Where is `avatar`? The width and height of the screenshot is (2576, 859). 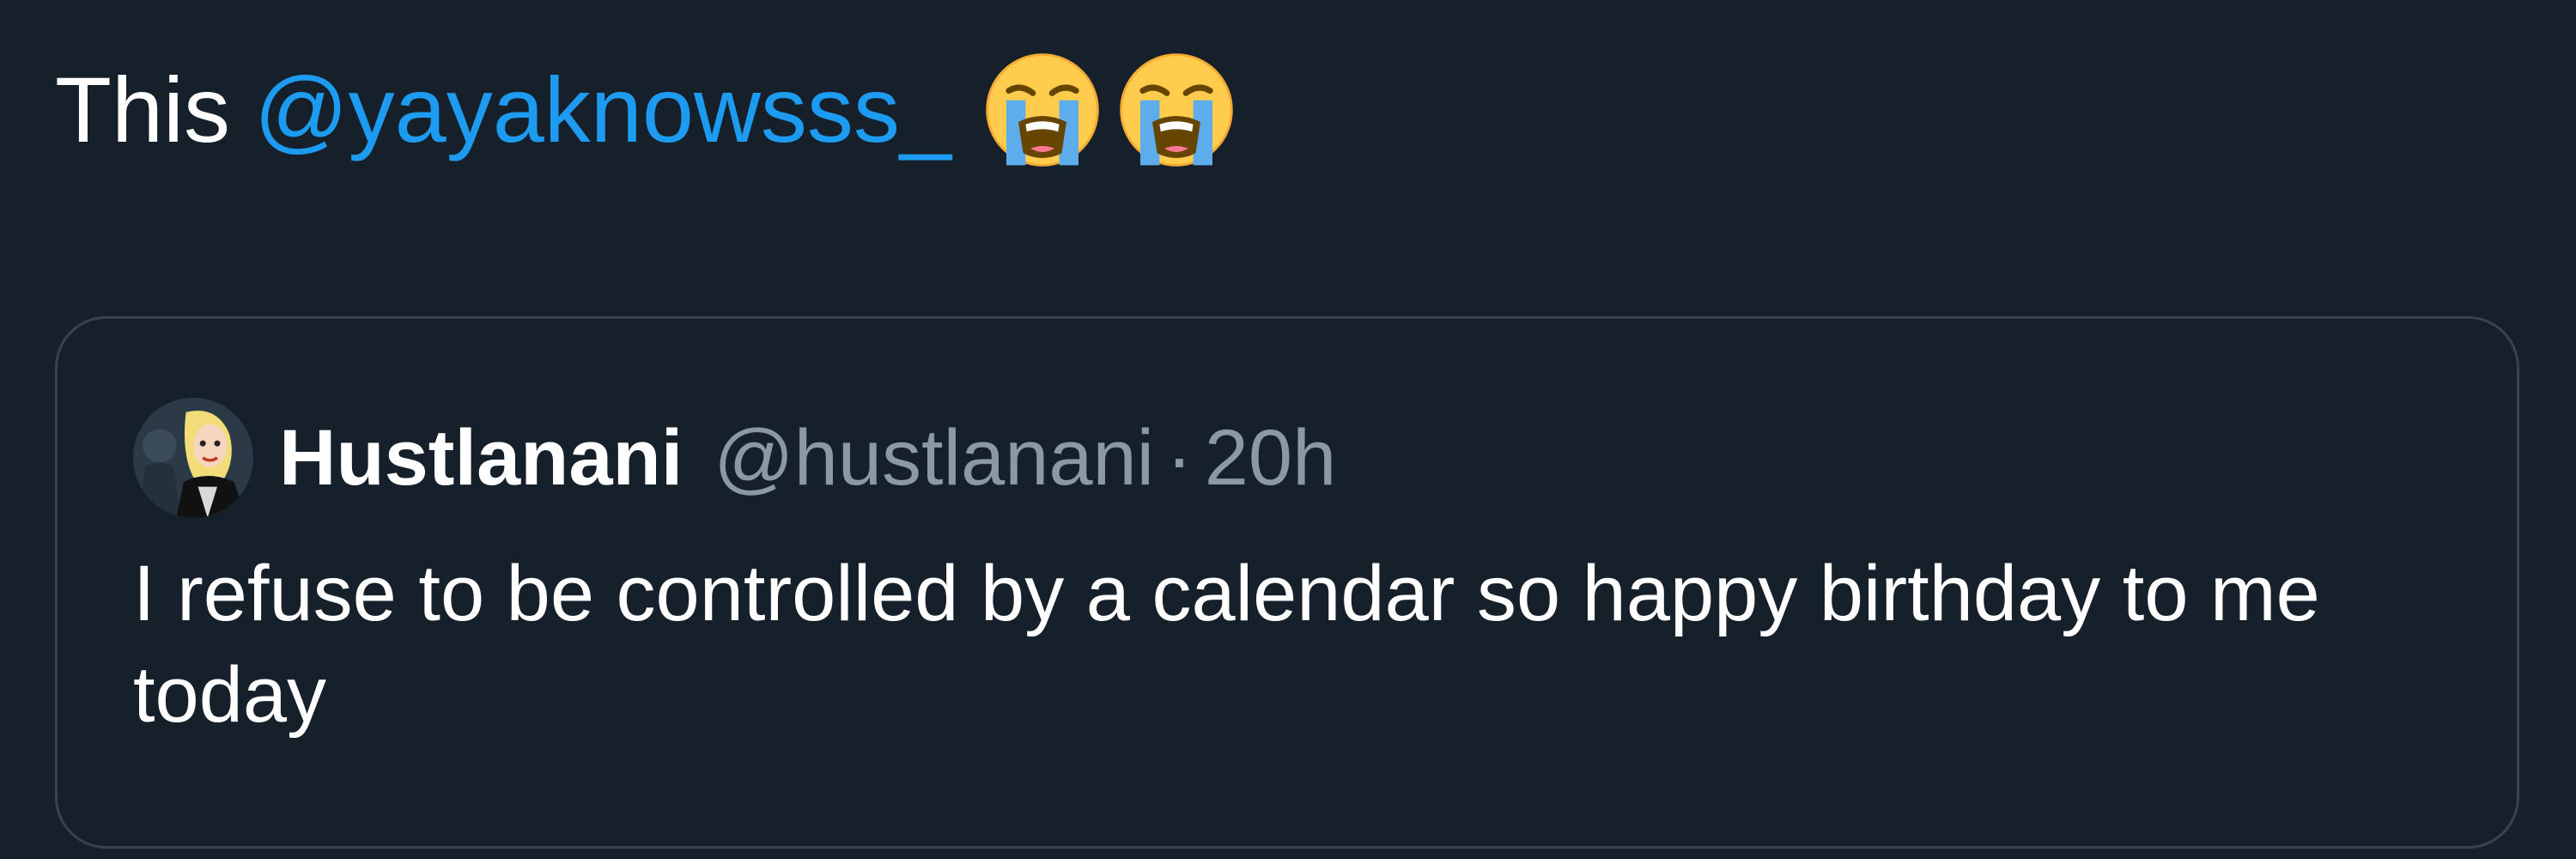
avatar is located at coordinates (193, 458).